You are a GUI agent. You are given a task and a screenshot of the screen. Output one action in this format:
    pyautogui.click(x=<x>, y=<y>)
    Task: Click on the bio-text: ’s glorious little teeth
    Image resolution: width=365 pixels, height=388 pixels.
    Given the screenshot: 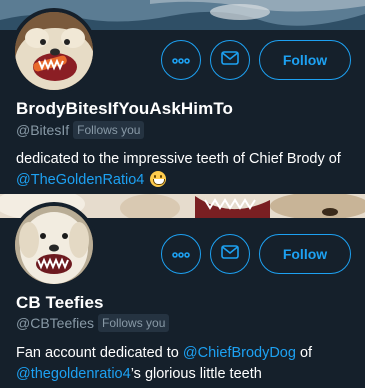 What is the action you would take?
    pyautogui.click(x=196, y=374)
    